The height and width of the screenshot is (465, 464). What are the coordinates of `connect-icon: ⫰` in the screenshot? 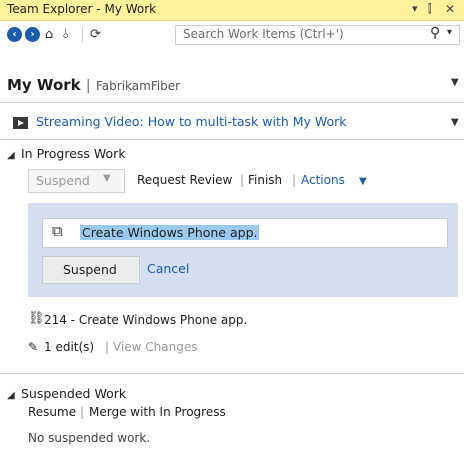 It's located at (66, 34).